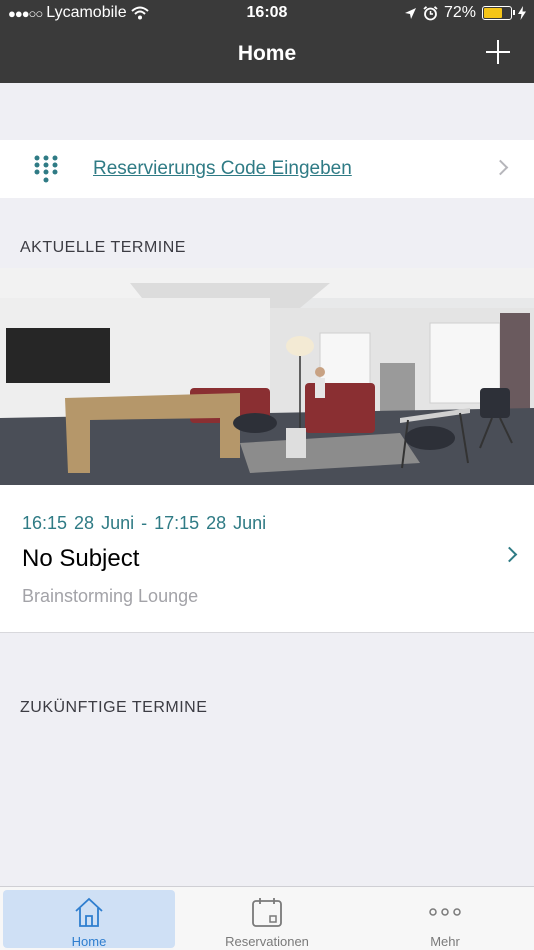 This screenshot has width=534, height=950. I want to click on booking-room: Brainstorming Lounge, so click(110, 596).